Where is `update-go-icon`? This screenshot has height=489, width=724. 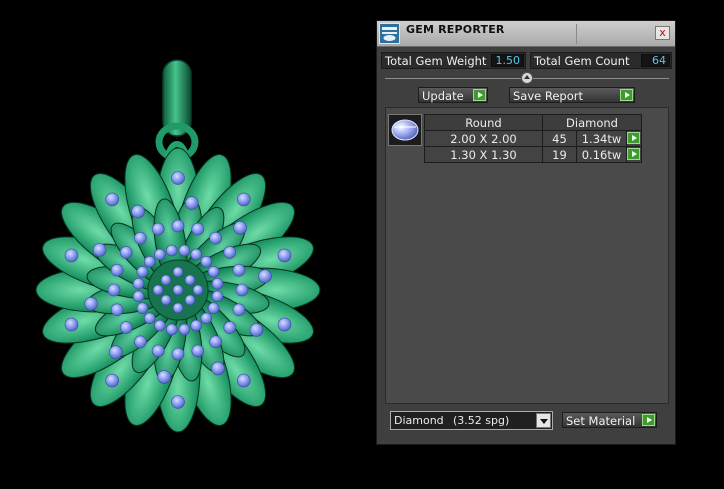
update-go-icon is located at coordinates (479, 95).